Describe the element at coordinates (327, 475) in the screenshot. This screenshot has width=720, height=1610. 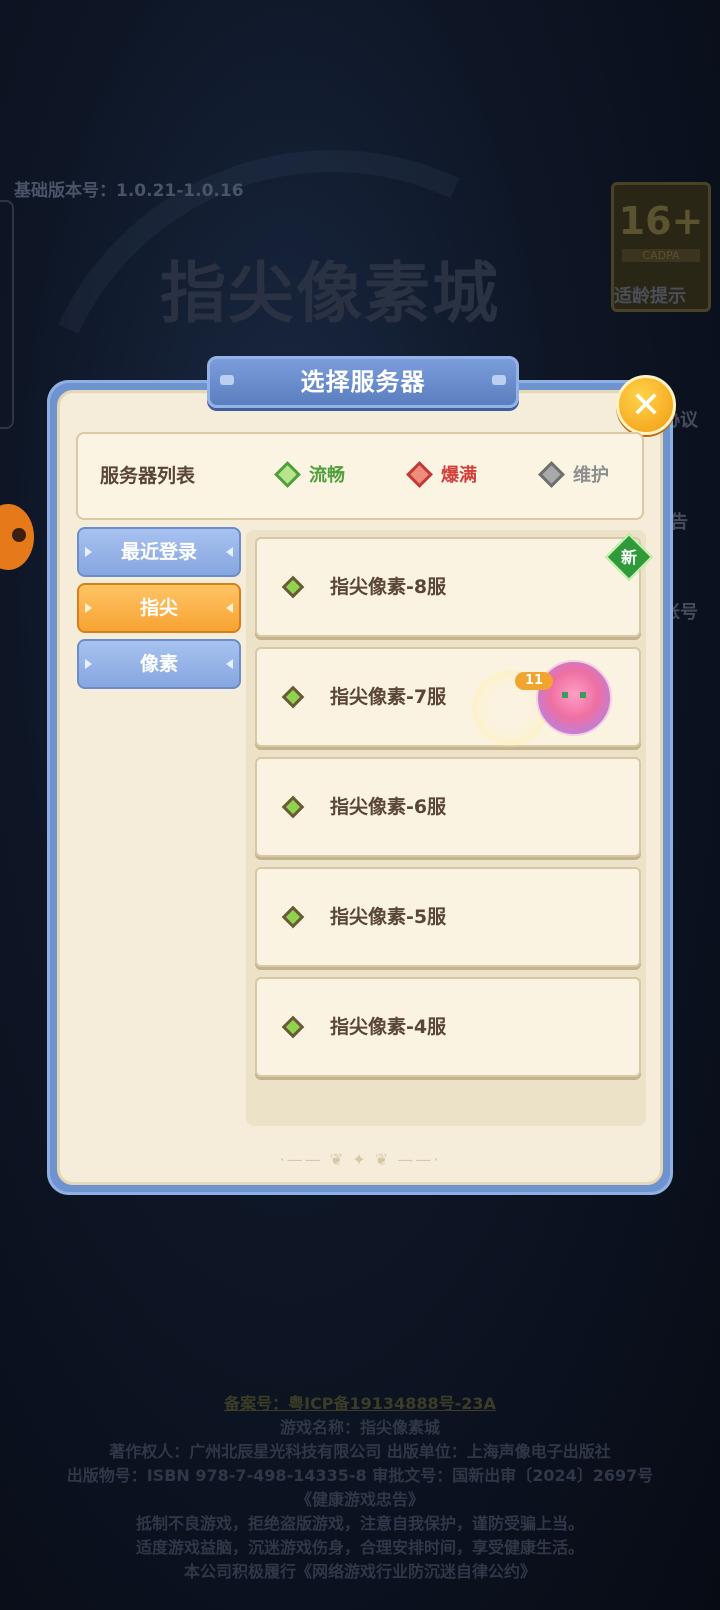
I see `legend-smooth-label: 流畅` at that location.